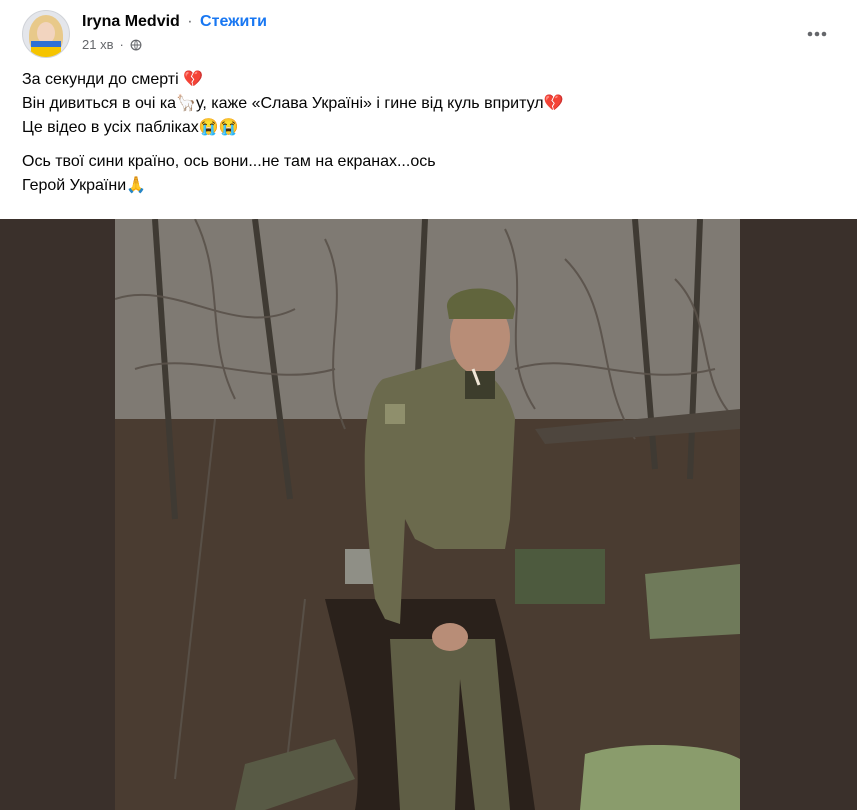 The width and height of the screenshot is (857, 810). Describe the element at coordinates (130, 127) in the screenshot. I see `post-text-line: Це відео в усіх пабліках😭😭` at that location.